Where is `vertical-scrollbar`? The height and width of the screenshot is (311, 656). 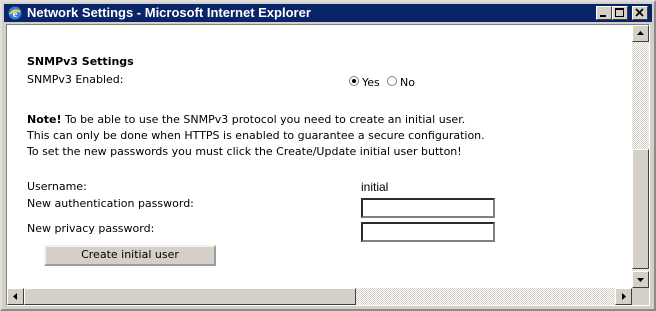 vertical-scrollbar is located at coordinates (640, 156).